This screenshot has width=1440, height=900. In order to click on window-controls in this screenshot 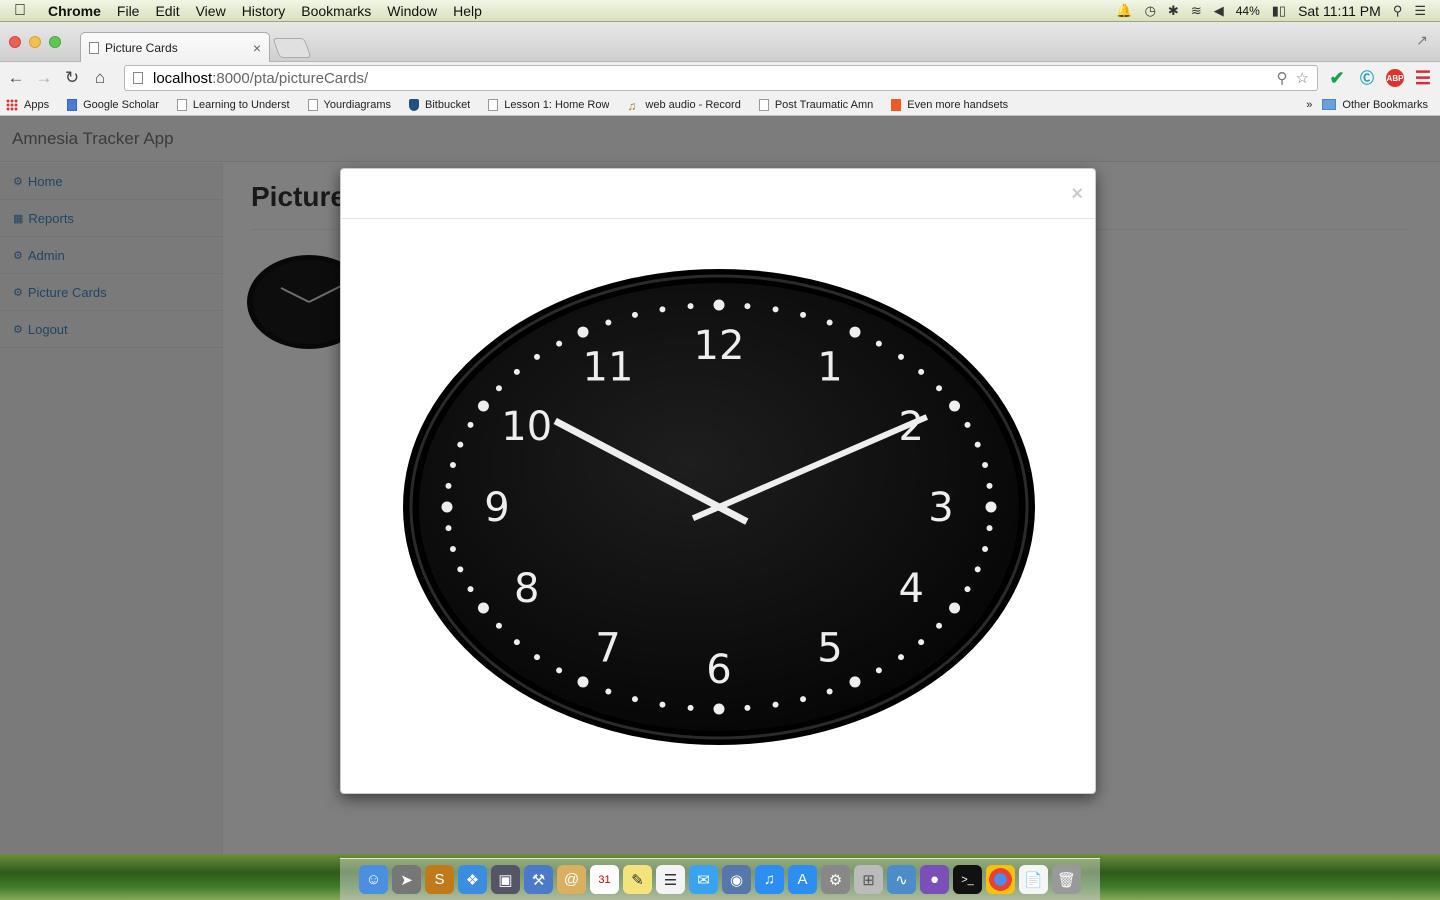, I will do `click(35, 42)`.